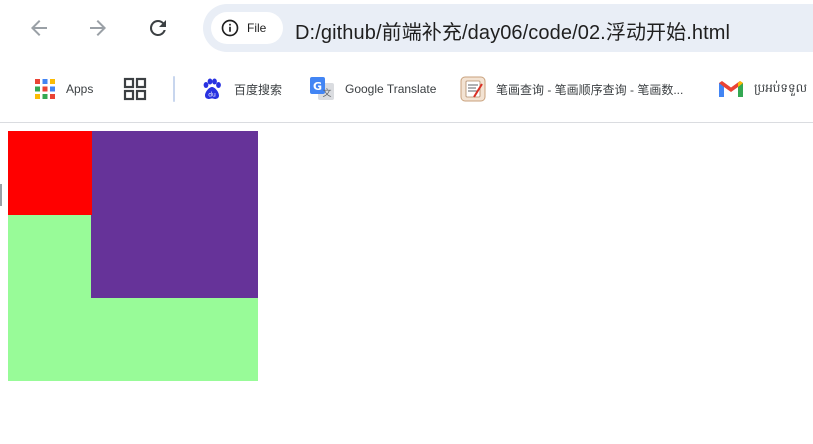 The height and width of the screenshot is (444, 813). What do you see at coordinates (731, 89) in the screenshot?
I see `gmail-icon` at bounding box center [731, 89].